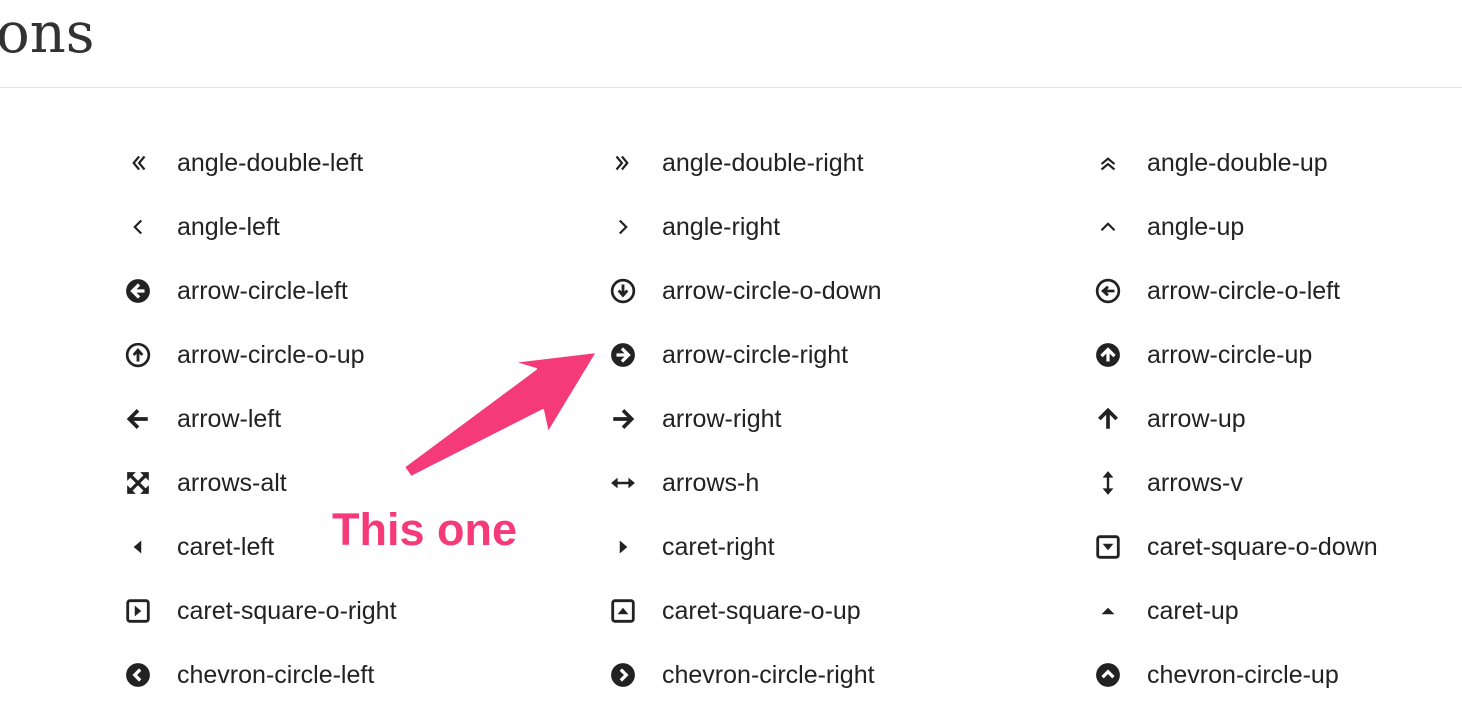 The image size is (1462, 706). I want to click on icon-list-label: arrows-alt, so click(232, 483).